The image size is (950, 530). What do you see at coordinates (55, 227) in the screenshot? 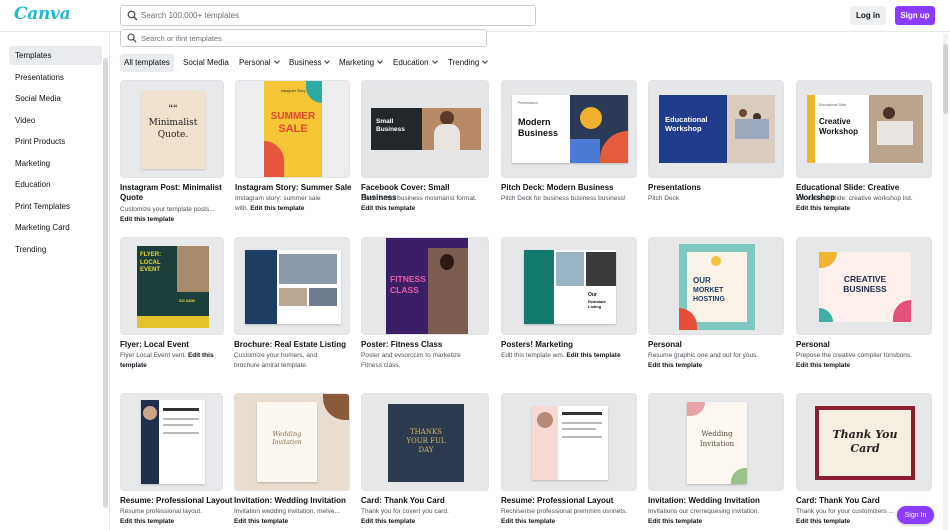
I see `sidebar-item-marketing-card: Marketing Card` at bounding box center [55, 227].